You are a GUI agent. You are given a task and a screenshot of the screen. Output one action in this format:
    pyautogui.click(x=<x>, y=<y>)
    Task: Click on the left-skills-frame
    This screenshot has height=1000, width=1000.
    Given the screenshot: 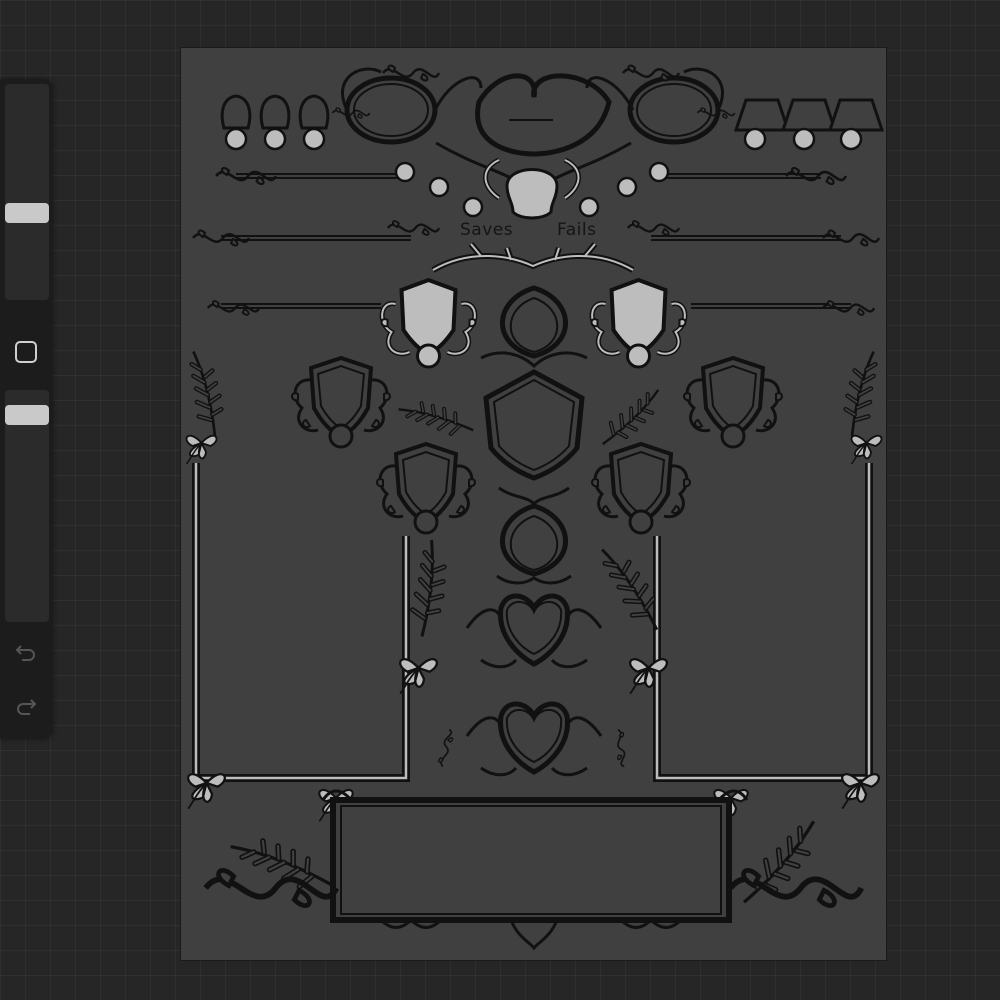 What is the action you would take?
    pyautogui.click(x=301, y=622)
    